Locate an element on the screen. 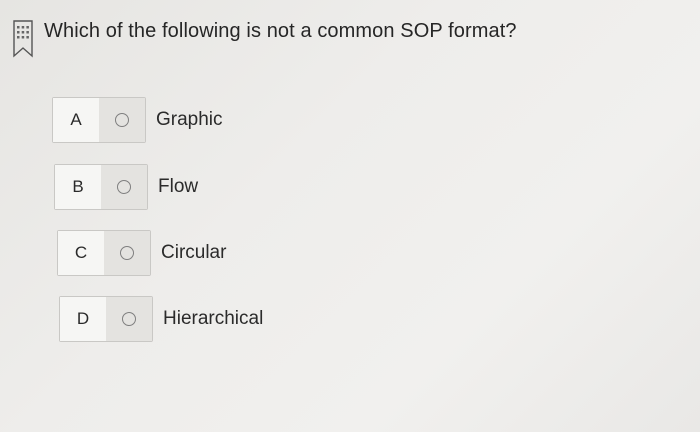  option-a: A Graphic is located at coordinates (137, 120).